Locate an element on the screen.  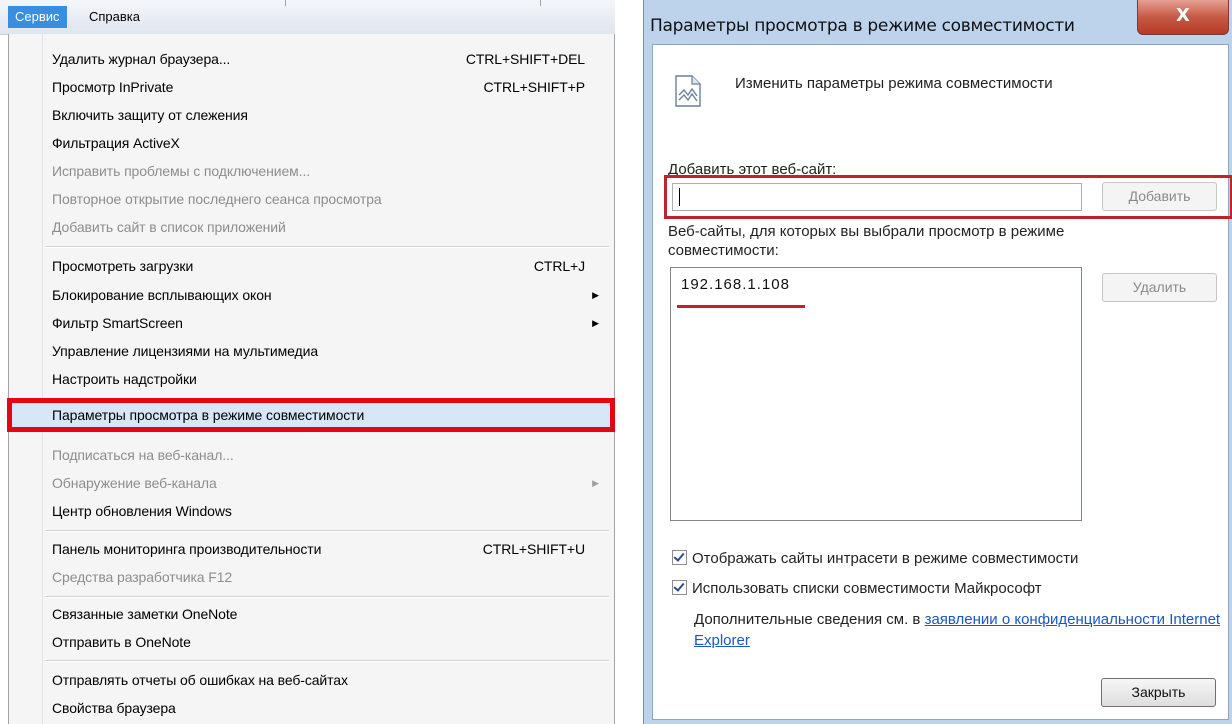
menu-item-popup-blocker: Блокирование всплывающих окон ▶ is located at coordinates (311, 295).